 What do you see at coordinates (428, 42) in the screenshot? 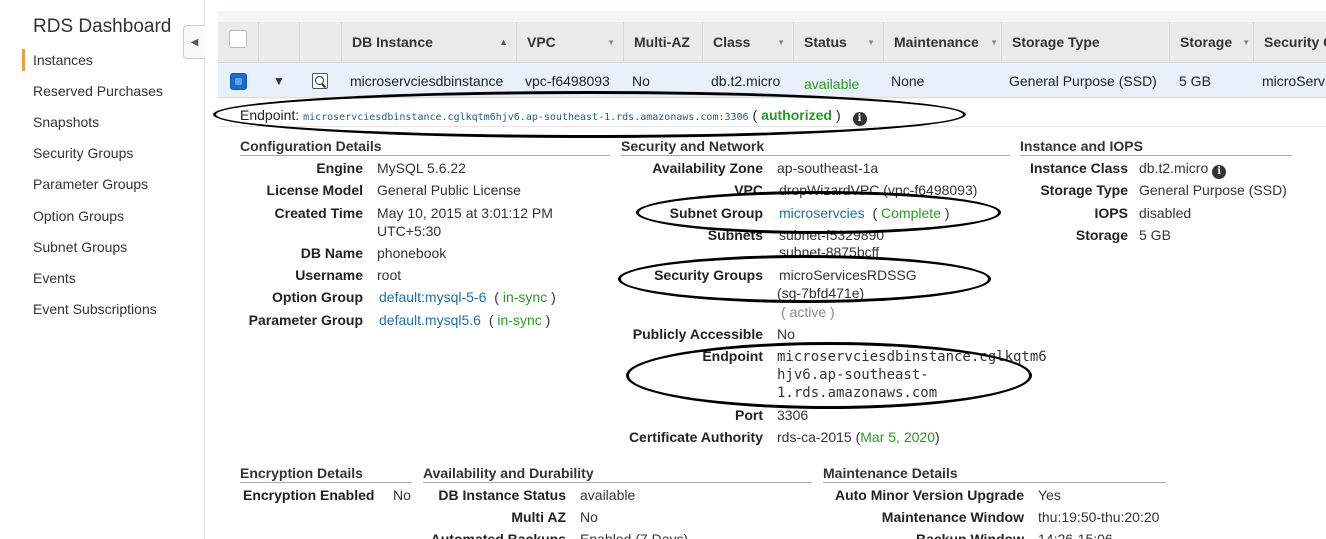
I see `column-db-instance: DB Instance ▲` at bounding box center [428, 42].